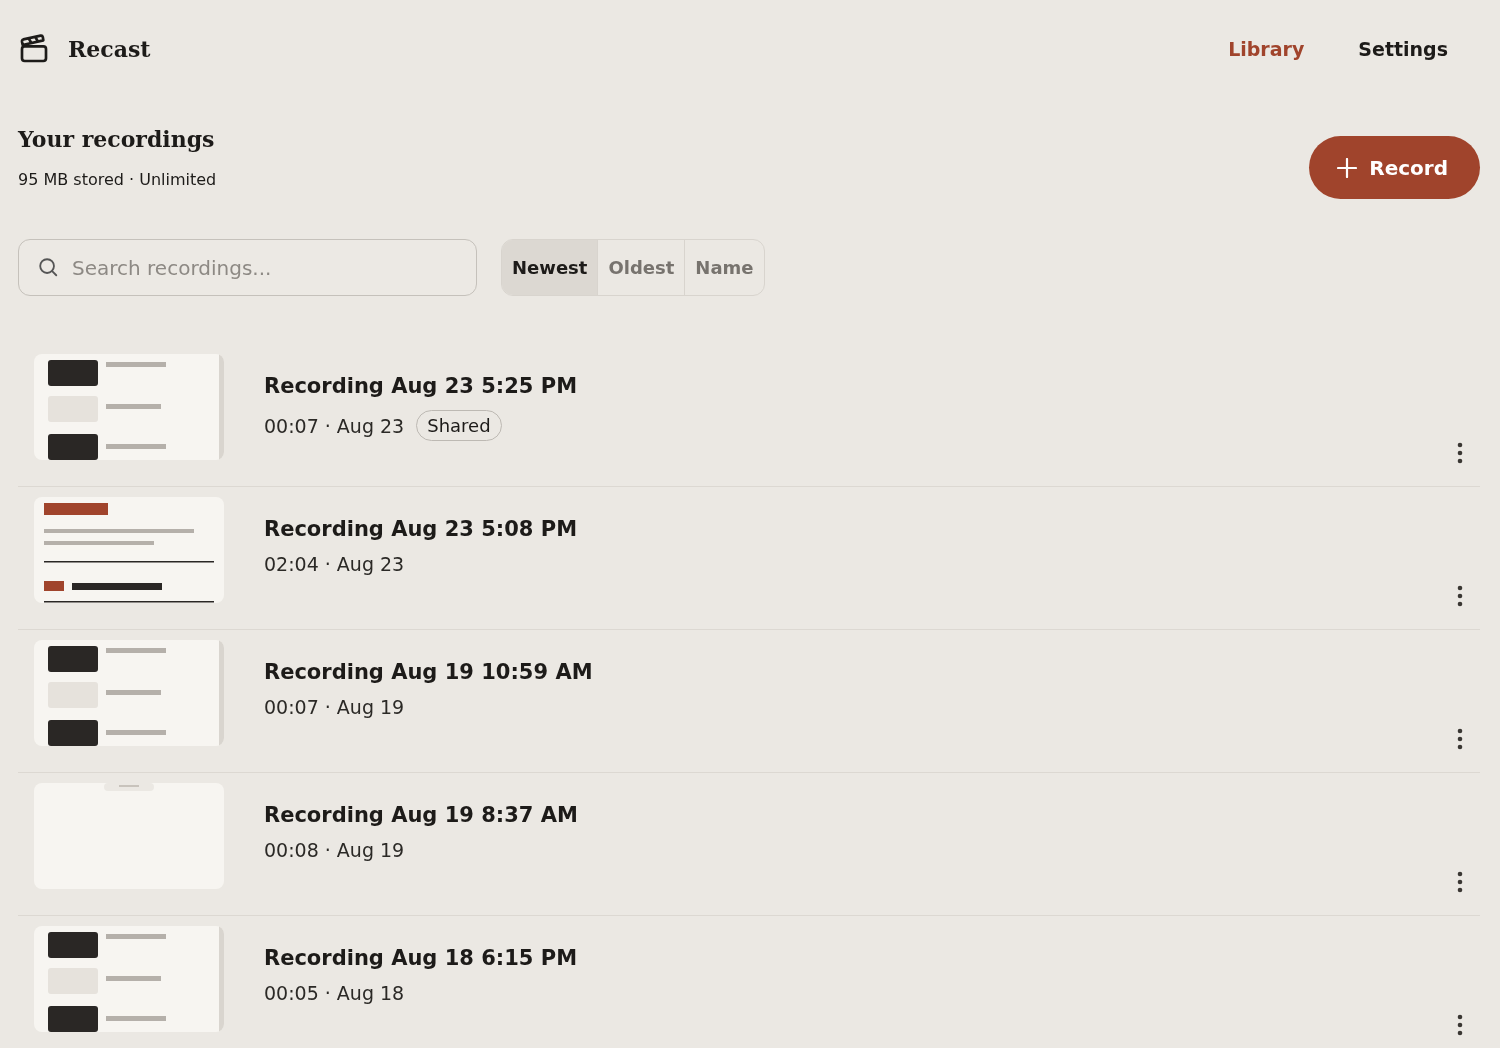 The width and height of the screenshot is (1500, 1048). I want to click on storage-summary: 95 MB stored · Unlimited, so click(117, 179).